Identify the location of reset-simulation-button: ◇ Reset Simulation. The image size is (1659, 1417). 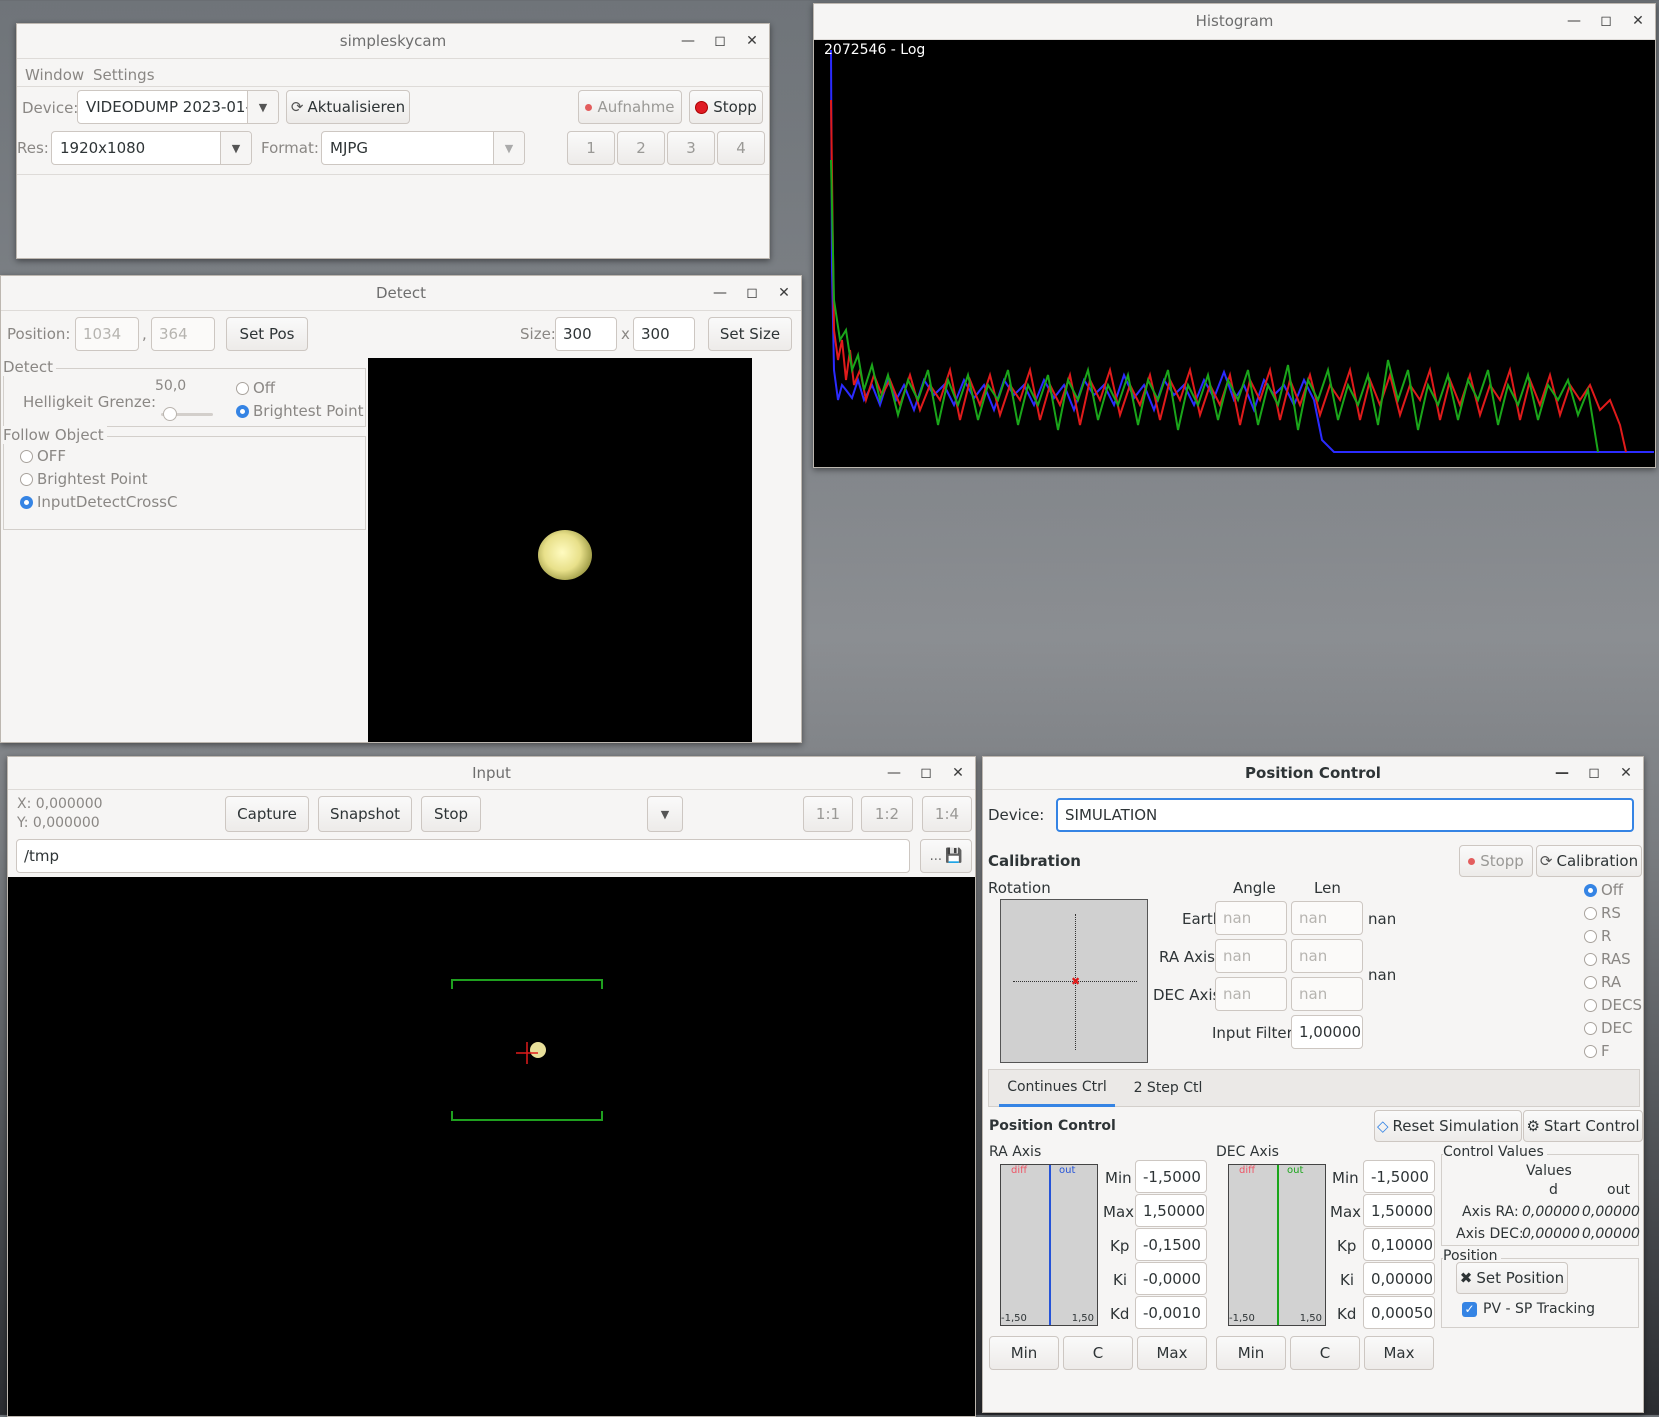
(1448, 1126).